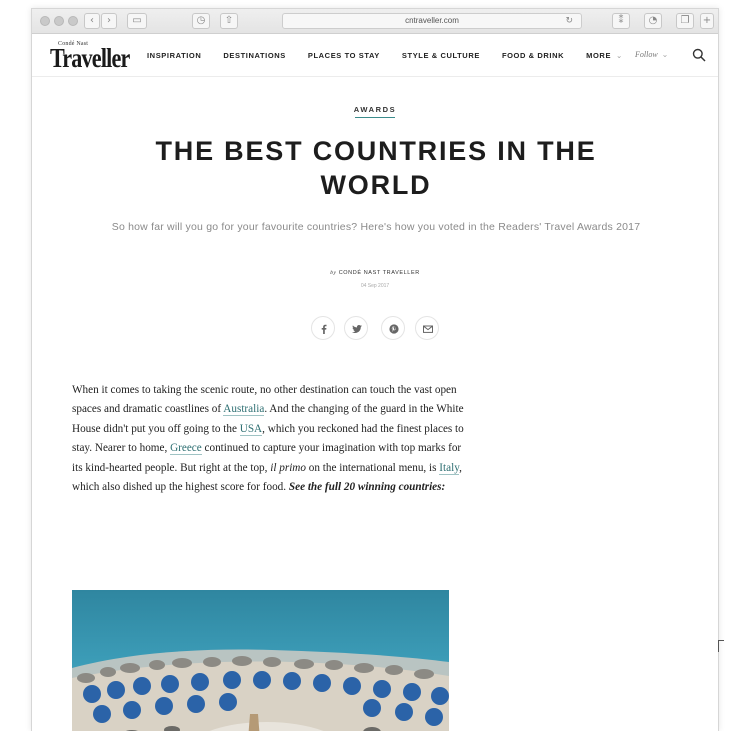 This screenshot has width=737, height=731. I want to click on reload-icon: ↻, so click(569, 21).